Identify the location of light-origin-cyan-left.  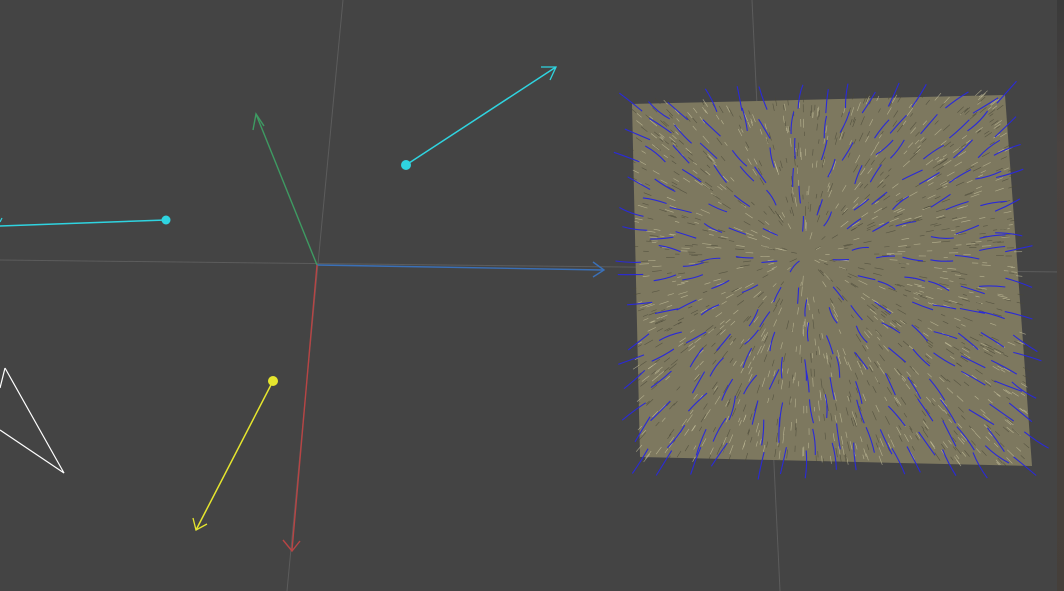
(166, 220).